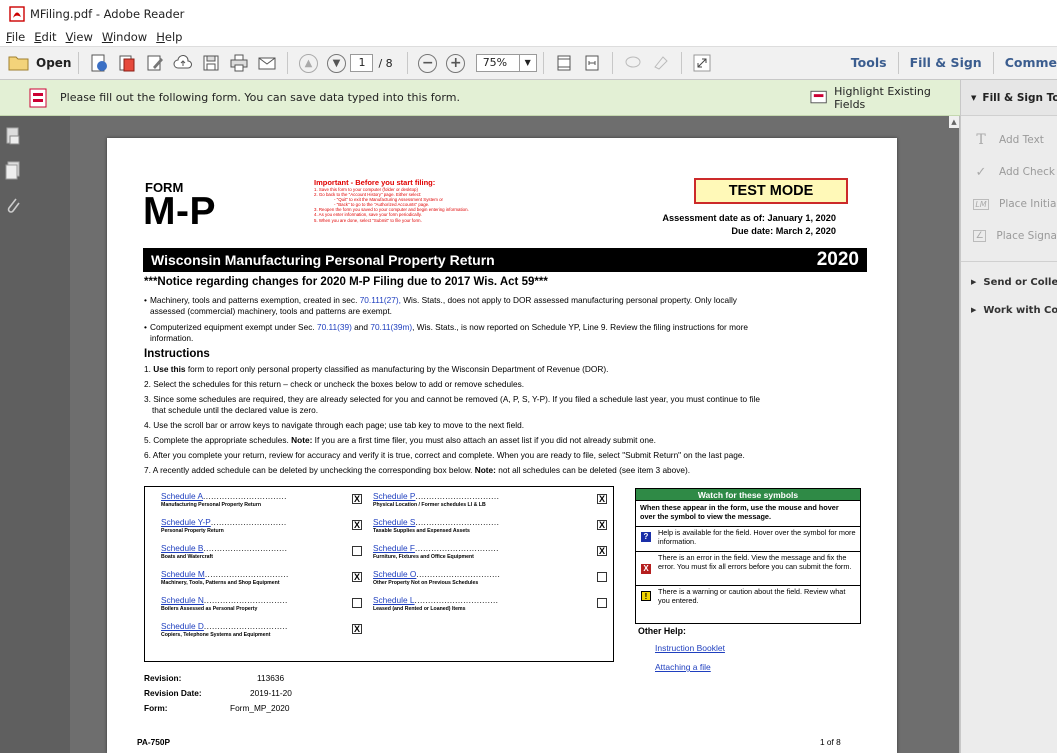 The image size is (1057, 753). I want to click on page-thumbnails-icon, so click(13, 136).